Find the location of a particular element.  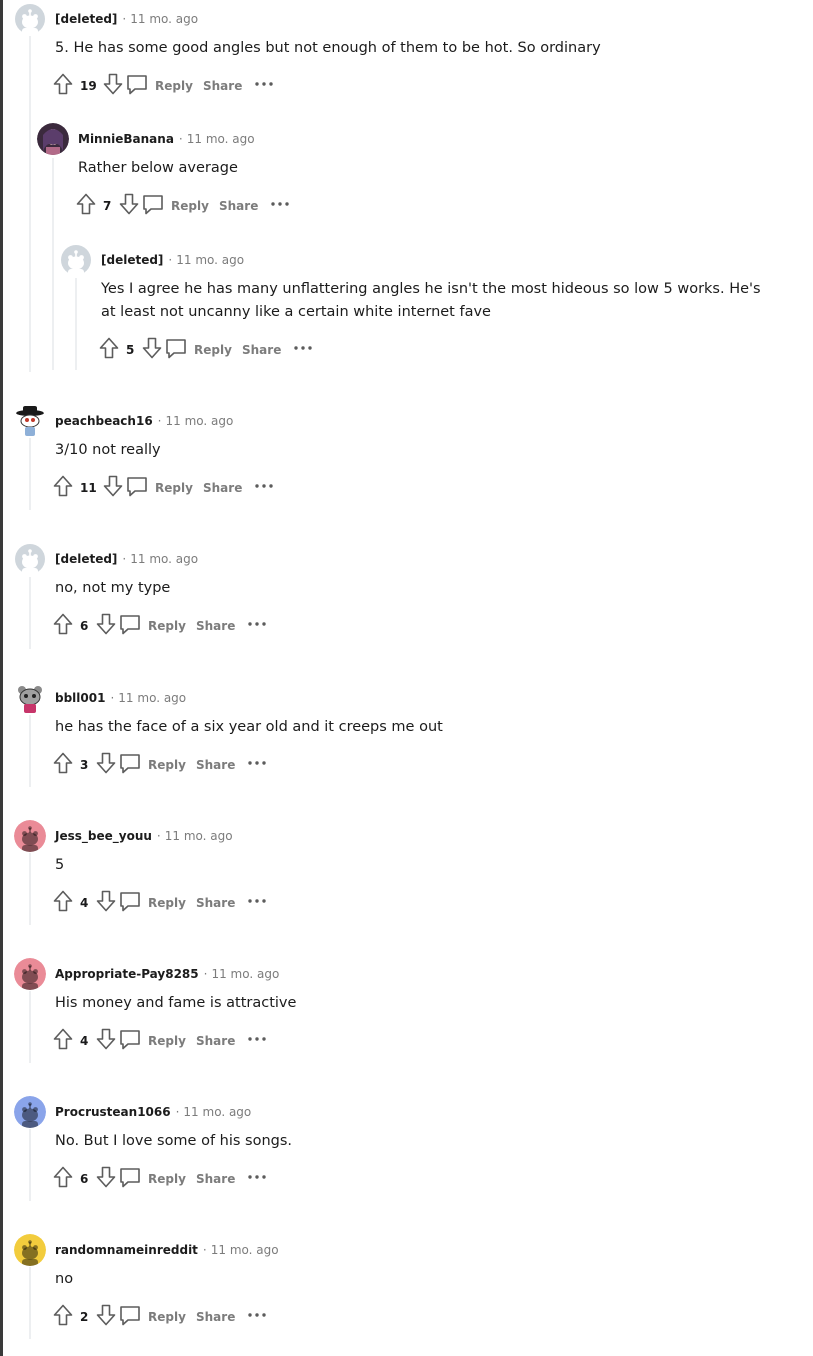

author-name: Appropriate-Pay8285 is located at coordinates (127, 974).